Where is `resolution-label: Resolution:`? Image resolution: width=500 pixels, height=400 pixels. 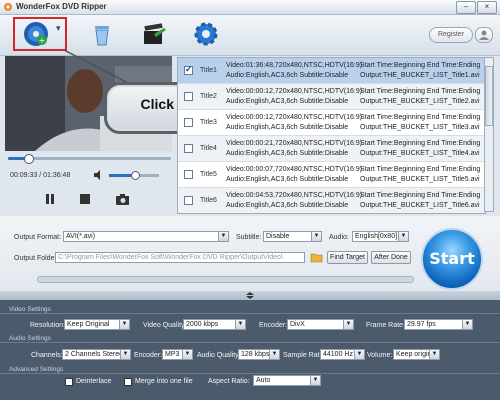 resolution-label: Resolution: is located at coordinates (48, 325).